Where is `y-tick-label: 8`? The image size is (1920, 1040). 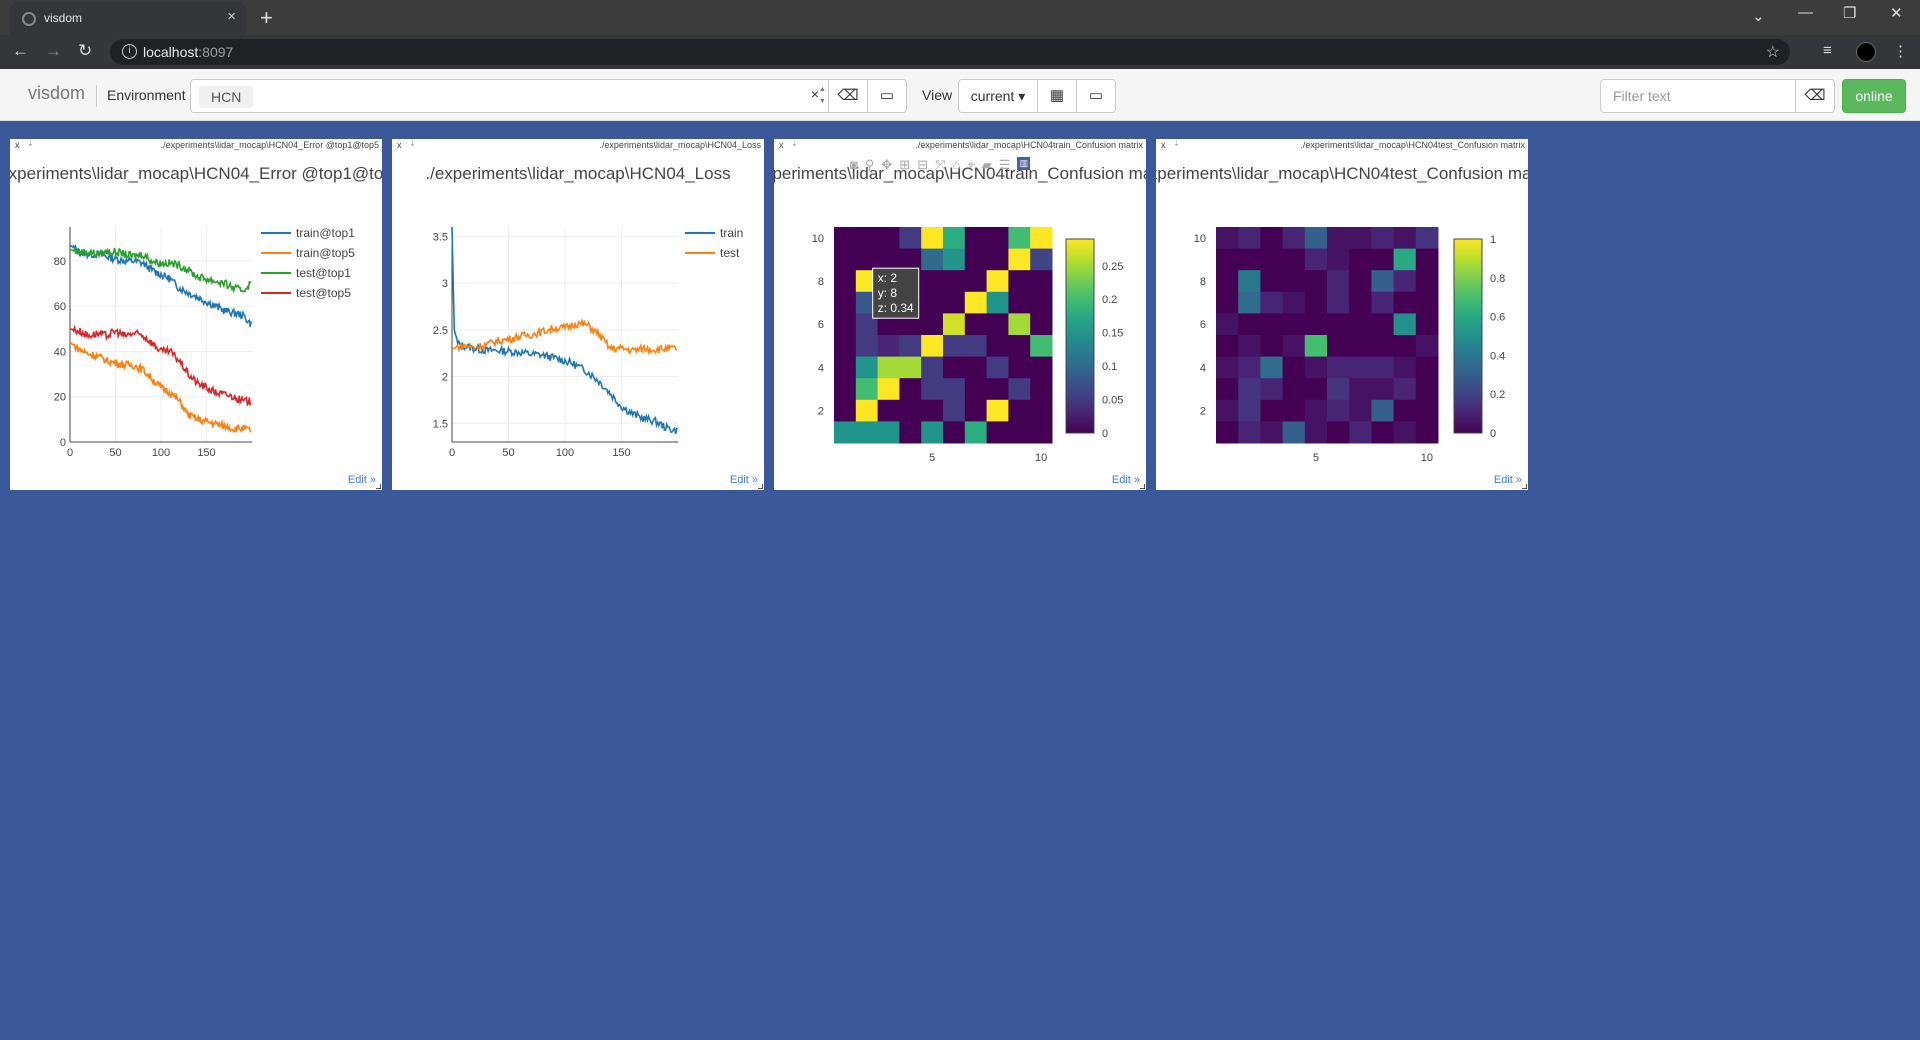 y-tick-label: 8 is located at coordinates (821, 282).